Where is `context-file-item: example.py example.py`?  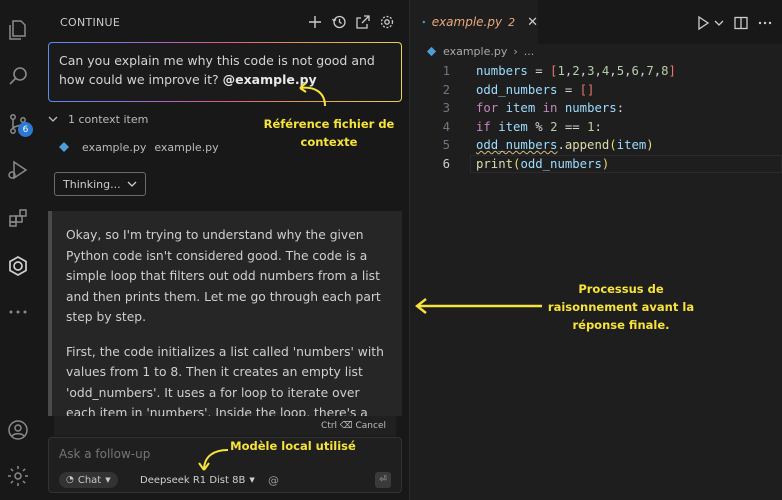 context-file-item: example.py example.py is located at coordinates (138, 147).